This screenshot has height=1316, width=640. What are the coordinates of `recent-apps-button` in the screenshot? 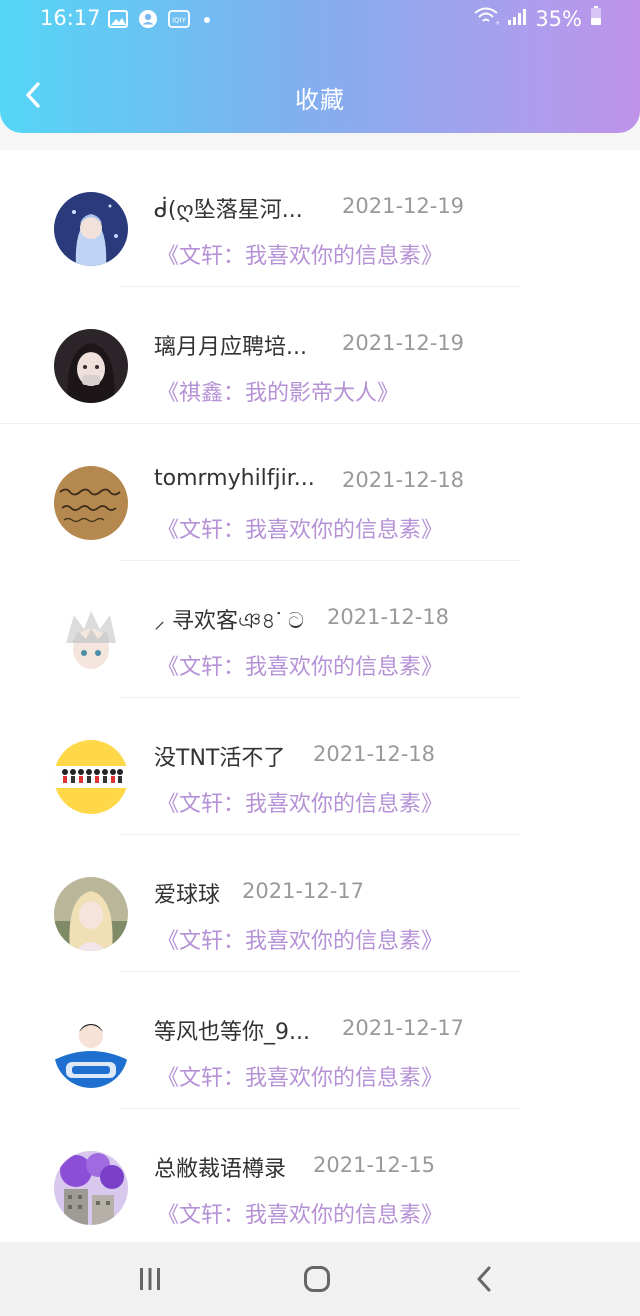 It's located at (150, 1279).